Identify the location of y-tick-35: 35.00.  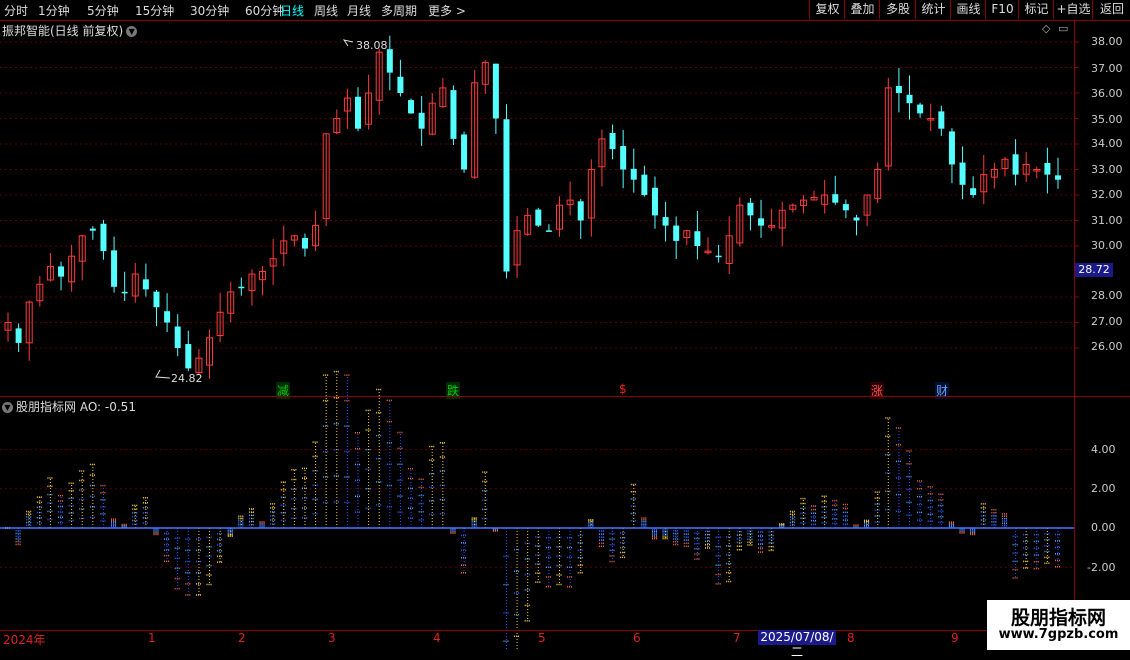
(1107, 119).